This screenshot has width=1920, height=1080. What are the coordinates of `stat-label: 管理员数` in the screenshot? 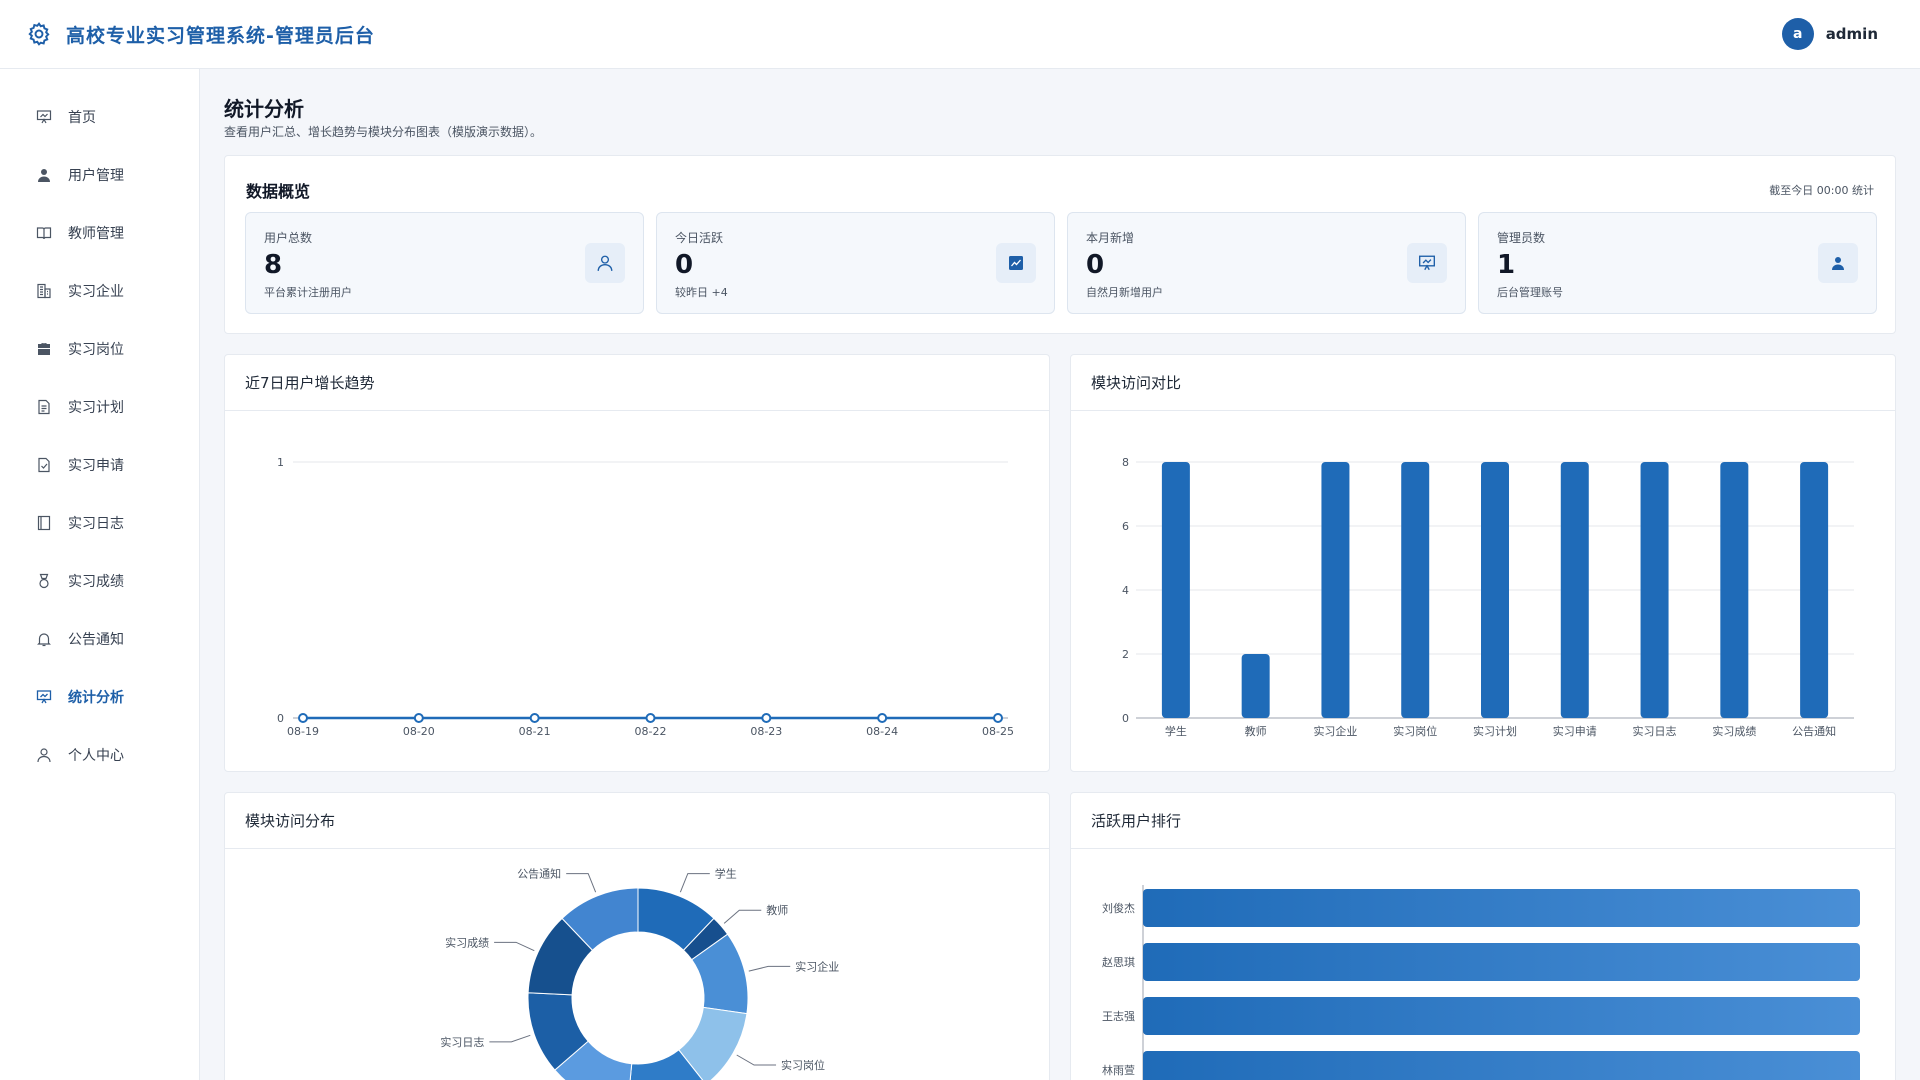 It's located at (1521, 238).